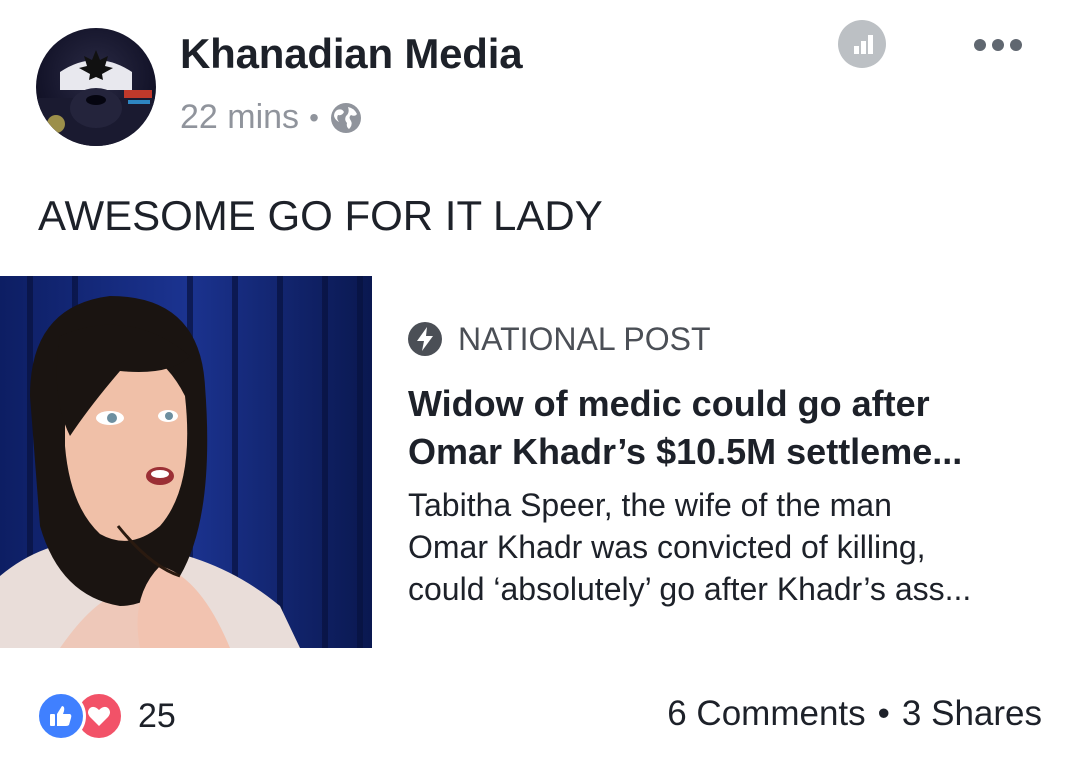  What do you see at coordinates (157, 715) in the screenshot?
I see `reaction-count: 25` at bounding box center [157, 715].